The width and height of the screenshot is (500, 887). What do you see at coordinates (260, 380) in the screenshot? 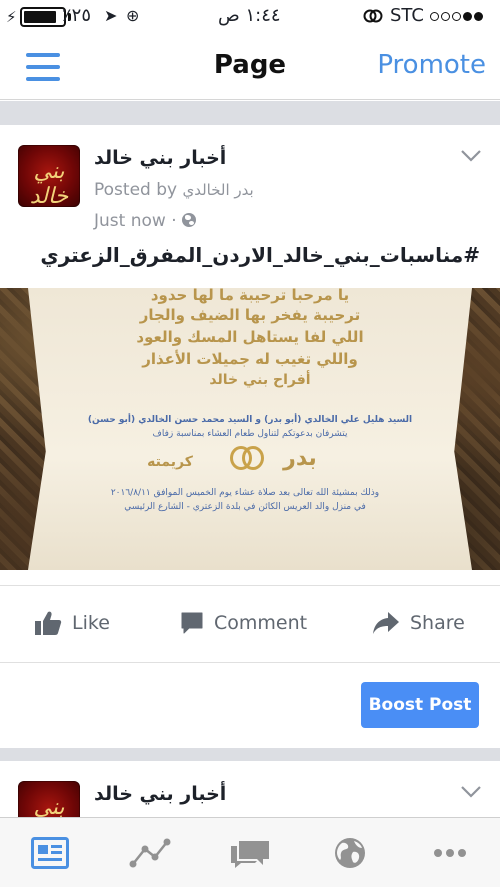
I see `invitation-line: أفراح بني خالد` at bounding box center [260, 380].